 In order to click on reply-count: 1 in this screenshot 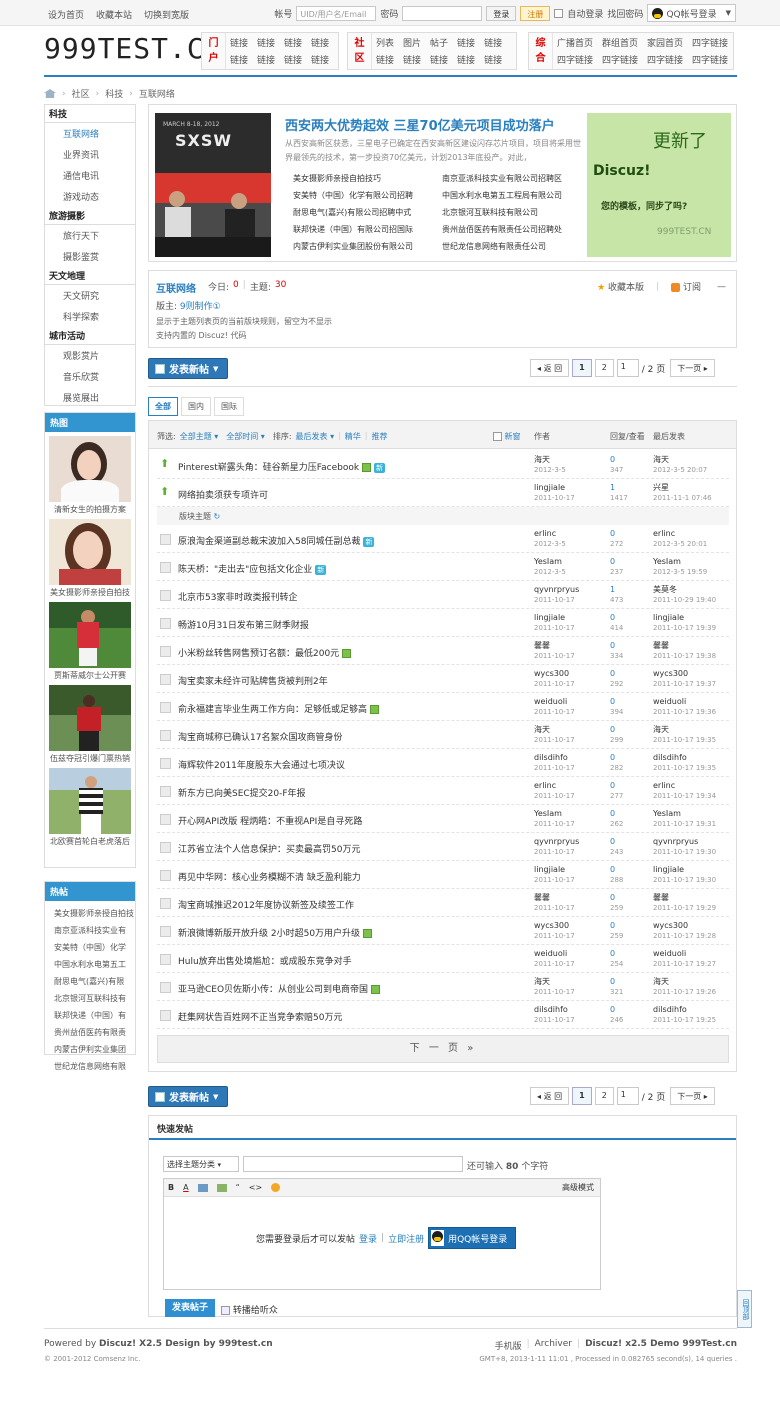, I will do `click(616, 590)`.